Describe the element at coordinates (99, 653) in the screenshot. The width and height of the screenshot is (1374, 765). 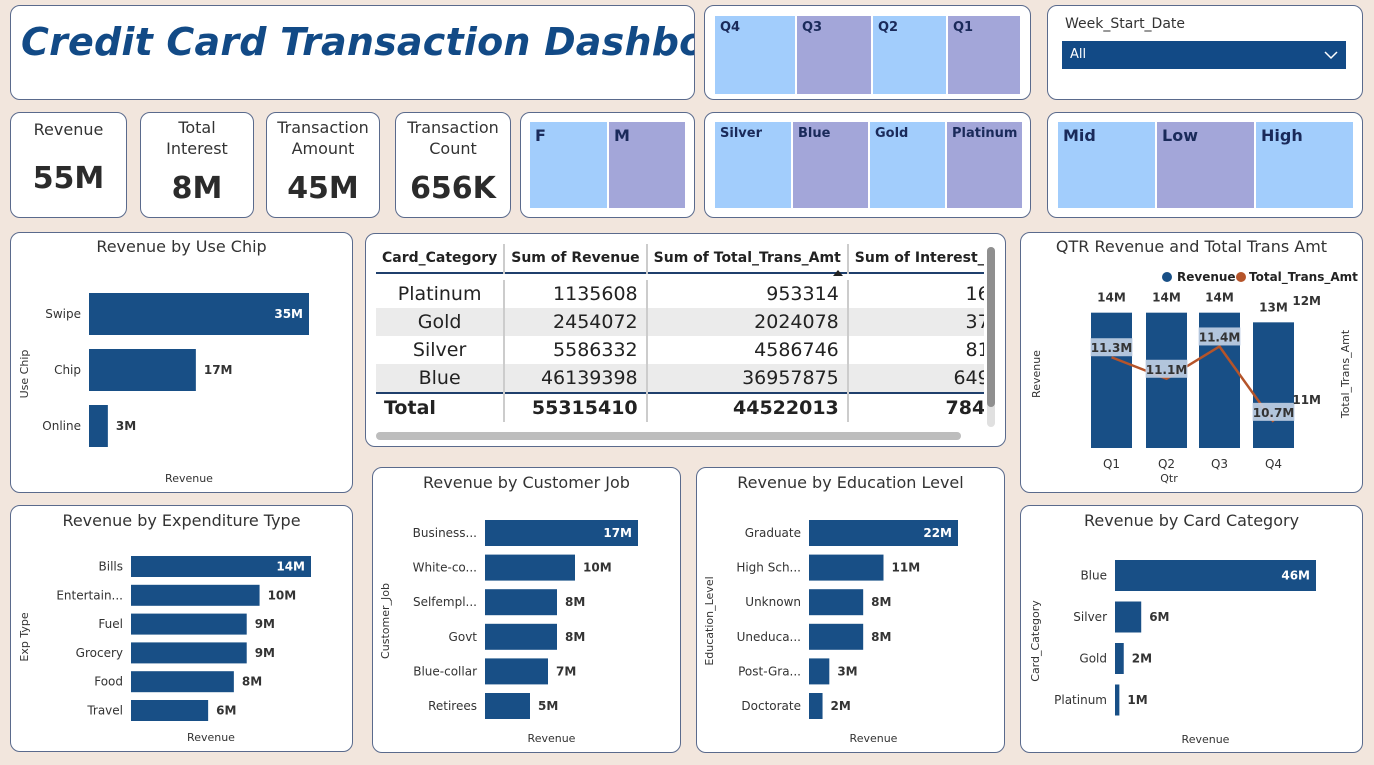
I see `category-label: Grocery` at that location.